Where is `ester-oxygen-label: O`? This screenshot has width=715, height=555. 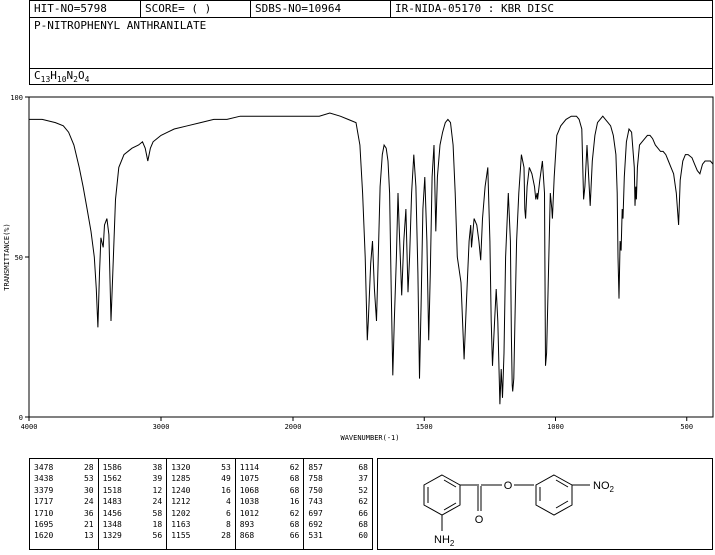
ester-oxygen-label: O is located at coordinates (508, 486).